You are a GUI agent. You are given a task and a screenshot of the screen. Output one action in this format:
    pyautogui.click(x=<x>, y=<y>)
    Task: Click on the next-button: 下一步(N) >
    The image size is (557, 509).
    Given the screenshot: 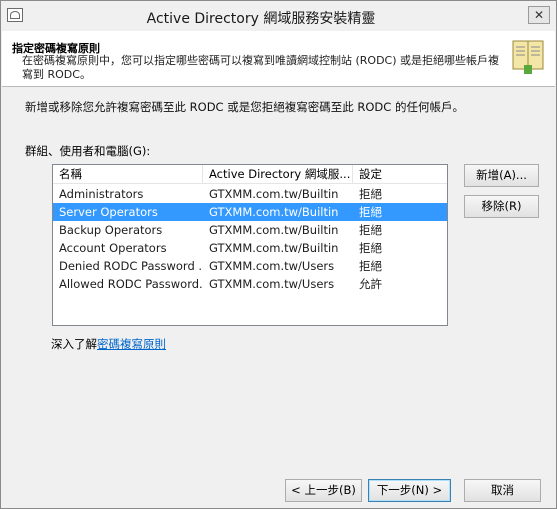 What is the action you would take?
    pyautogui.click(x=409, y=490)
    